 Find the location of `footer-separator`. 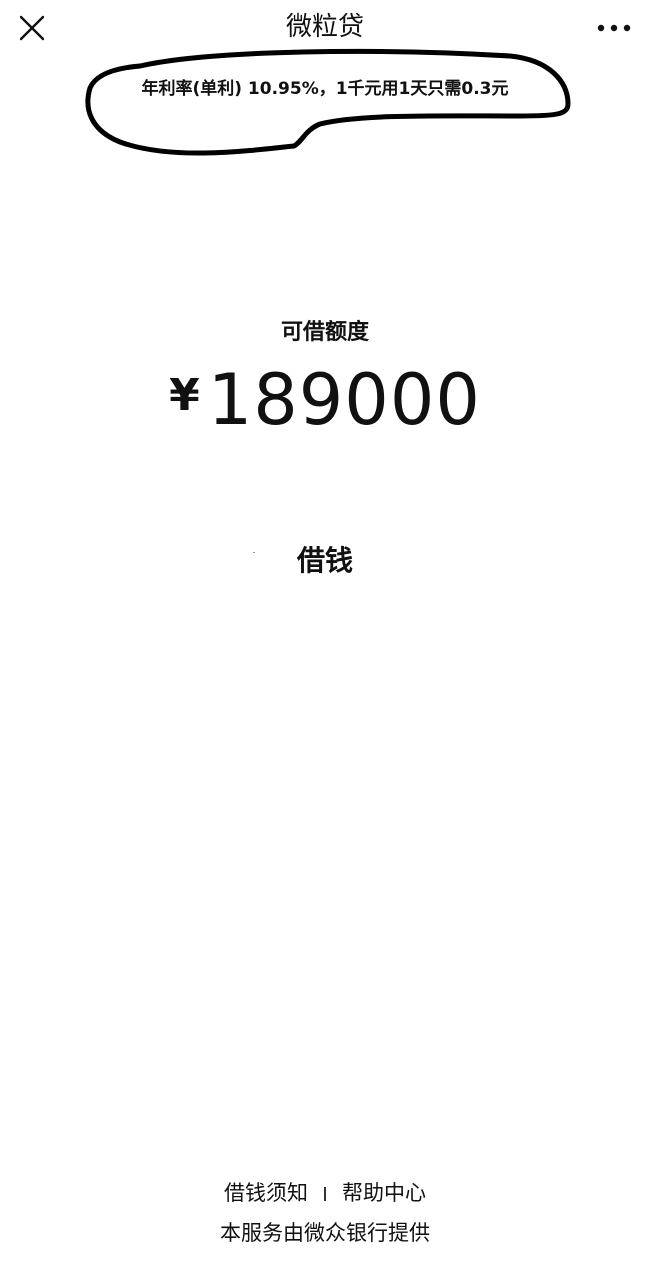

footer-separator is located at coordinates (325, 1194).